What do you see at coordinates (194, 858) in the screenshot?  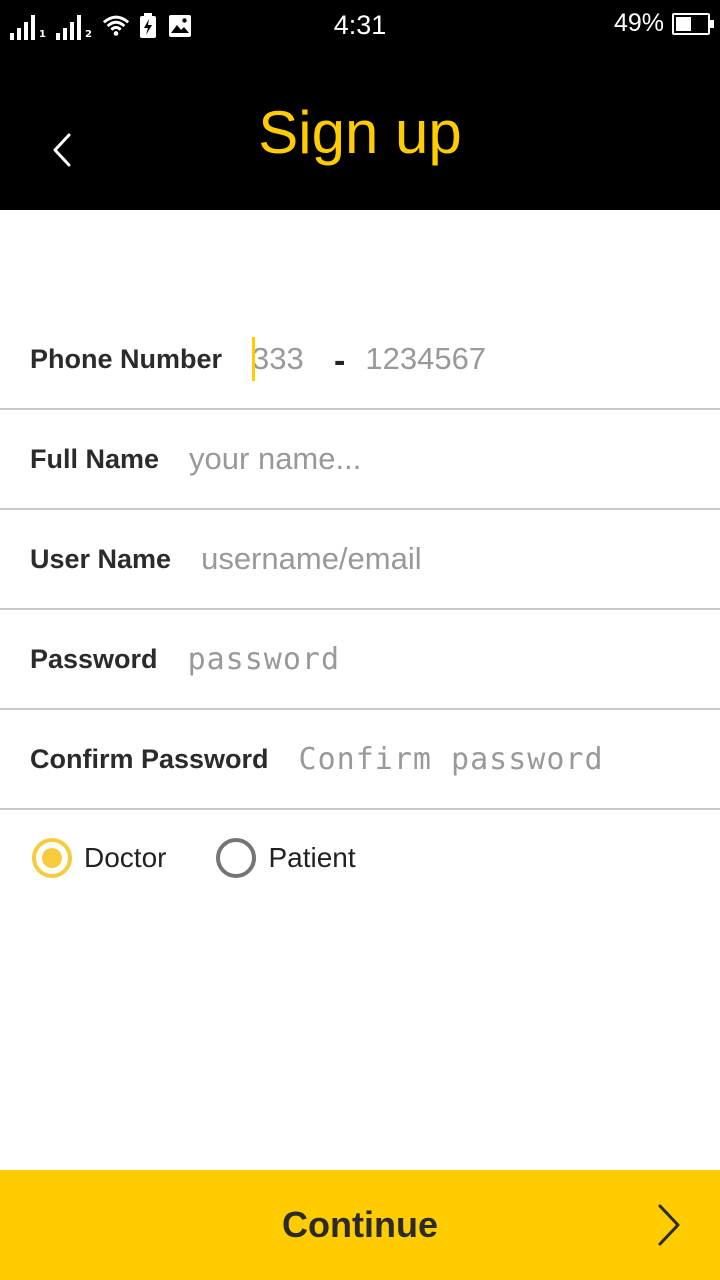 I see `role-radio-group: Doctor Patient` at bounding box center [194, 858].